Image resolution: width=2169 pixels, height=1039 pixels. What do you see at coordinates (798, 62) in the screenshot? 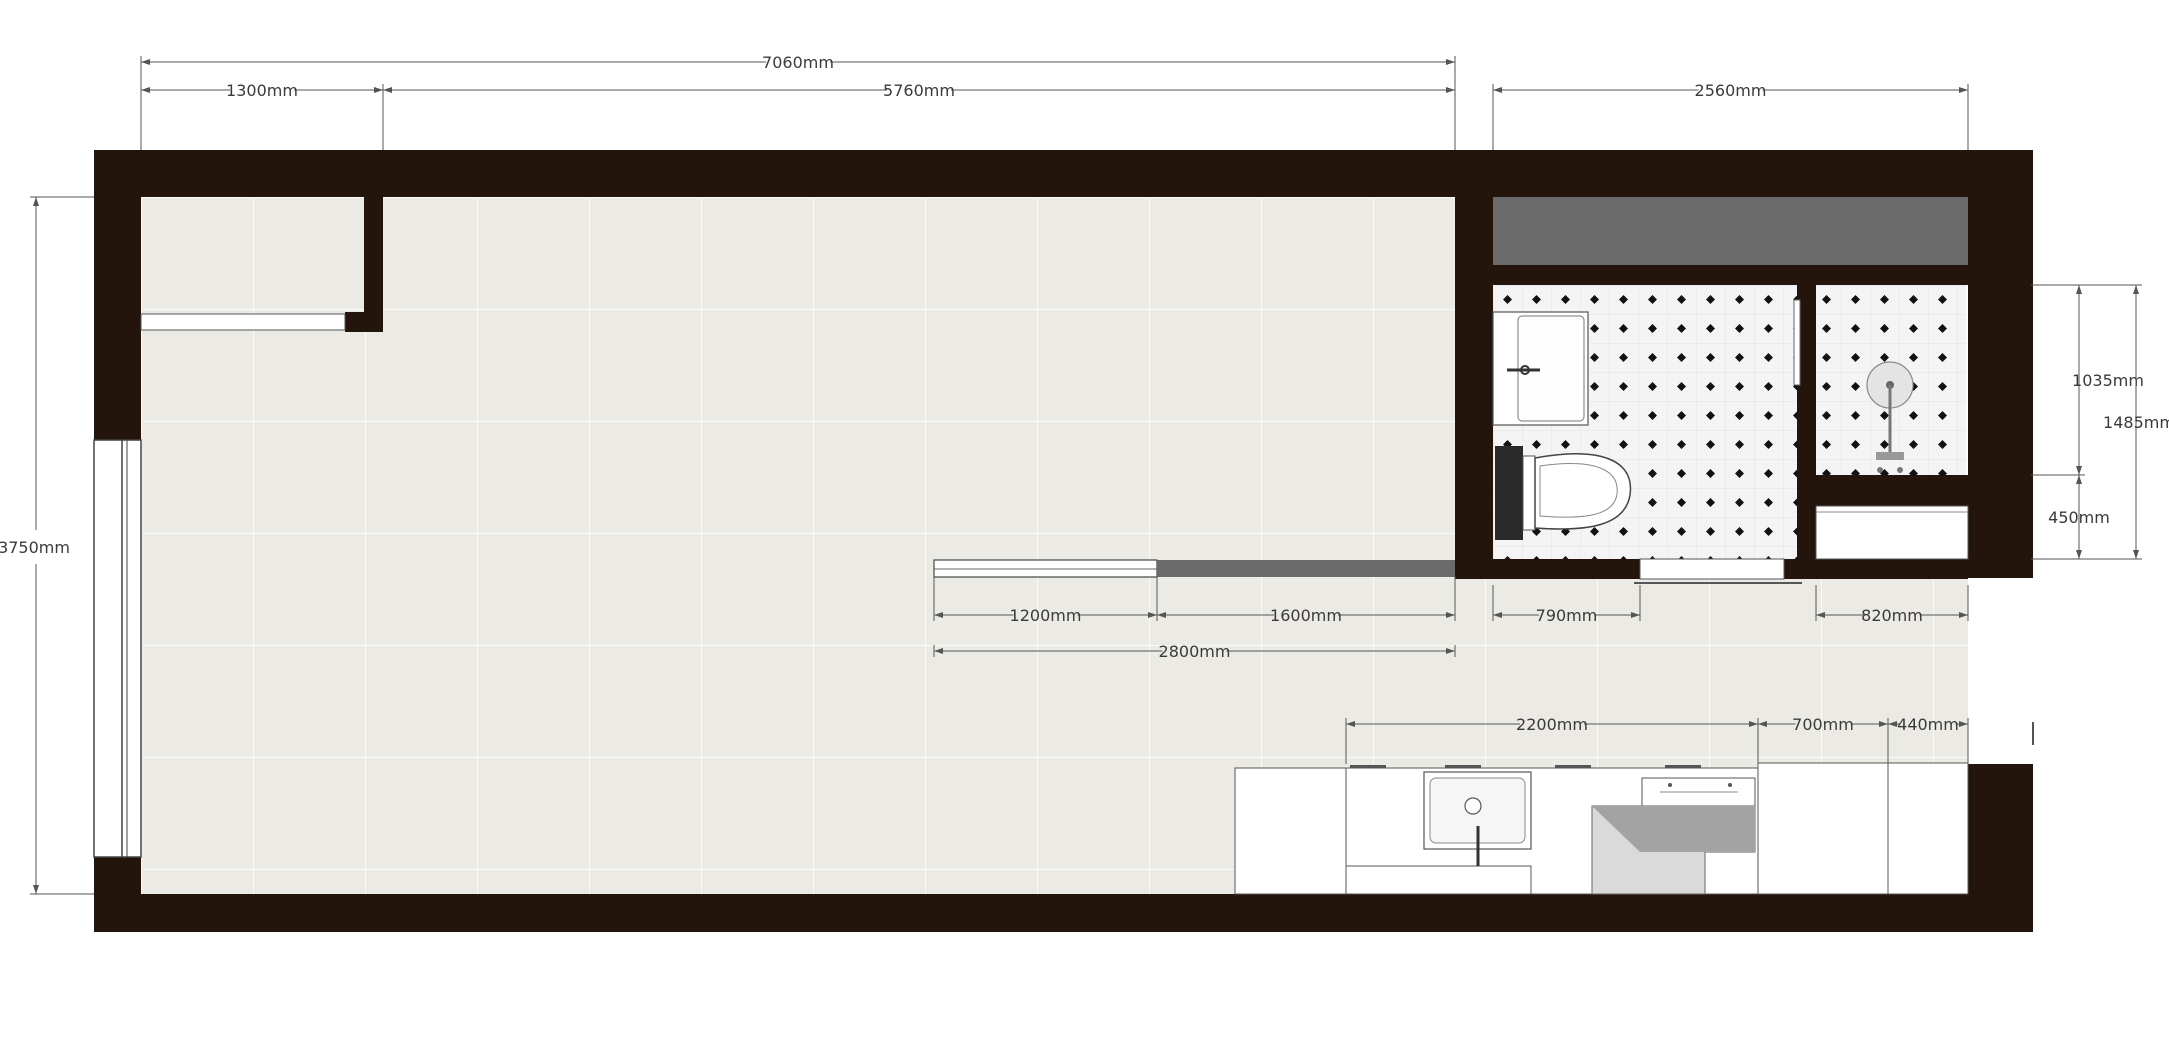
I see `dimension-label: 7060mm` at bounding box center [798, 62].